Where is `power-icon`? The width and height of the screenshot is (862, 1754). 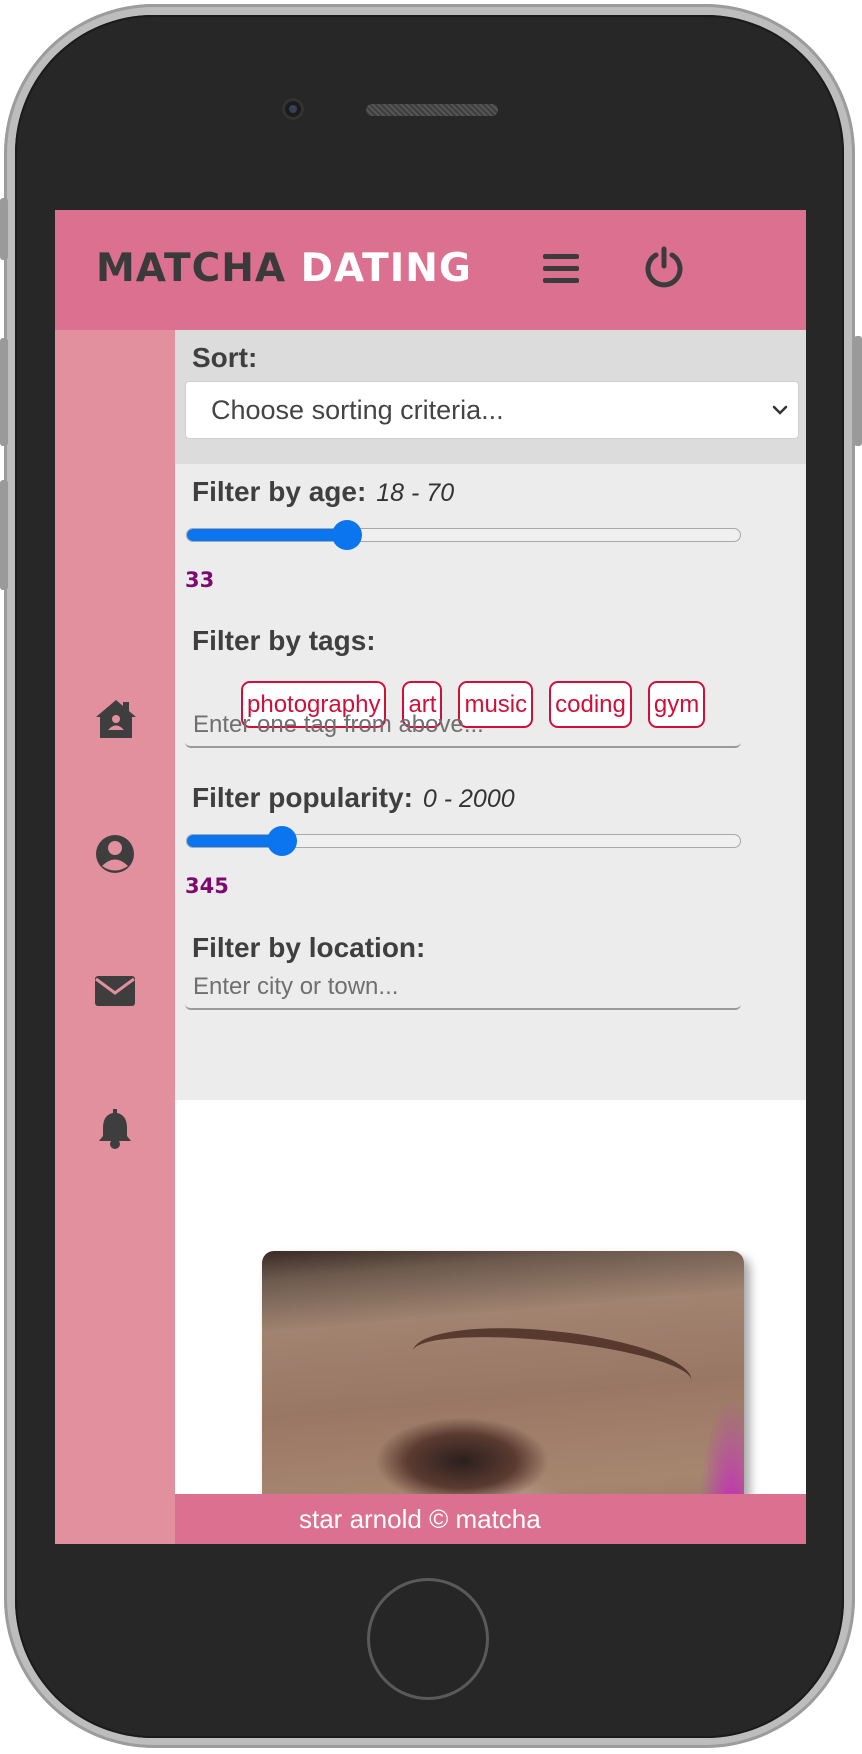 power-icon is located at coordinates (664, 268).